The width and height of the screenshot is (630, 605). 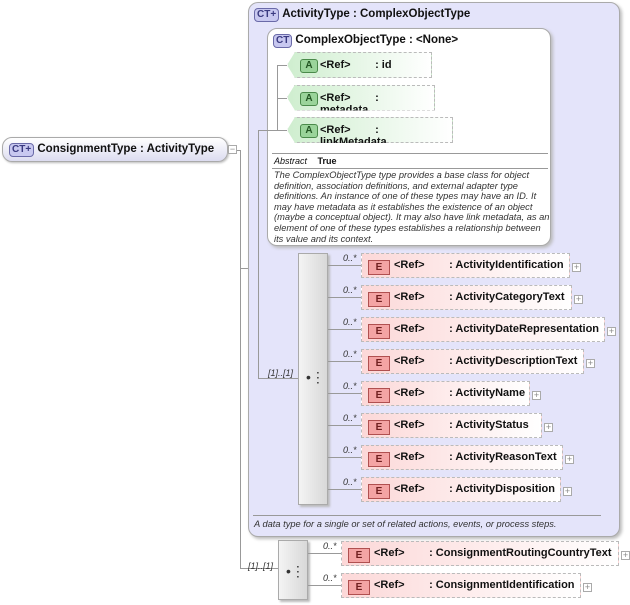 What do you see at coordinates (370, 130) in the screenshot?
I see `attribute-node: A <Ref> : linkMetadata` at bounding box center [370, 130].